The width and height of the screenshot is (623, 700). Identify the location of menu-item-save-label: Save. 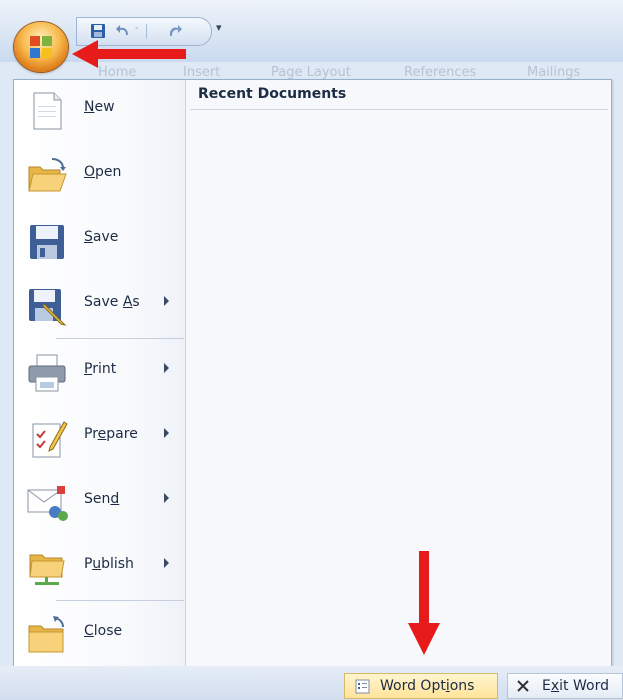
(101, 237).